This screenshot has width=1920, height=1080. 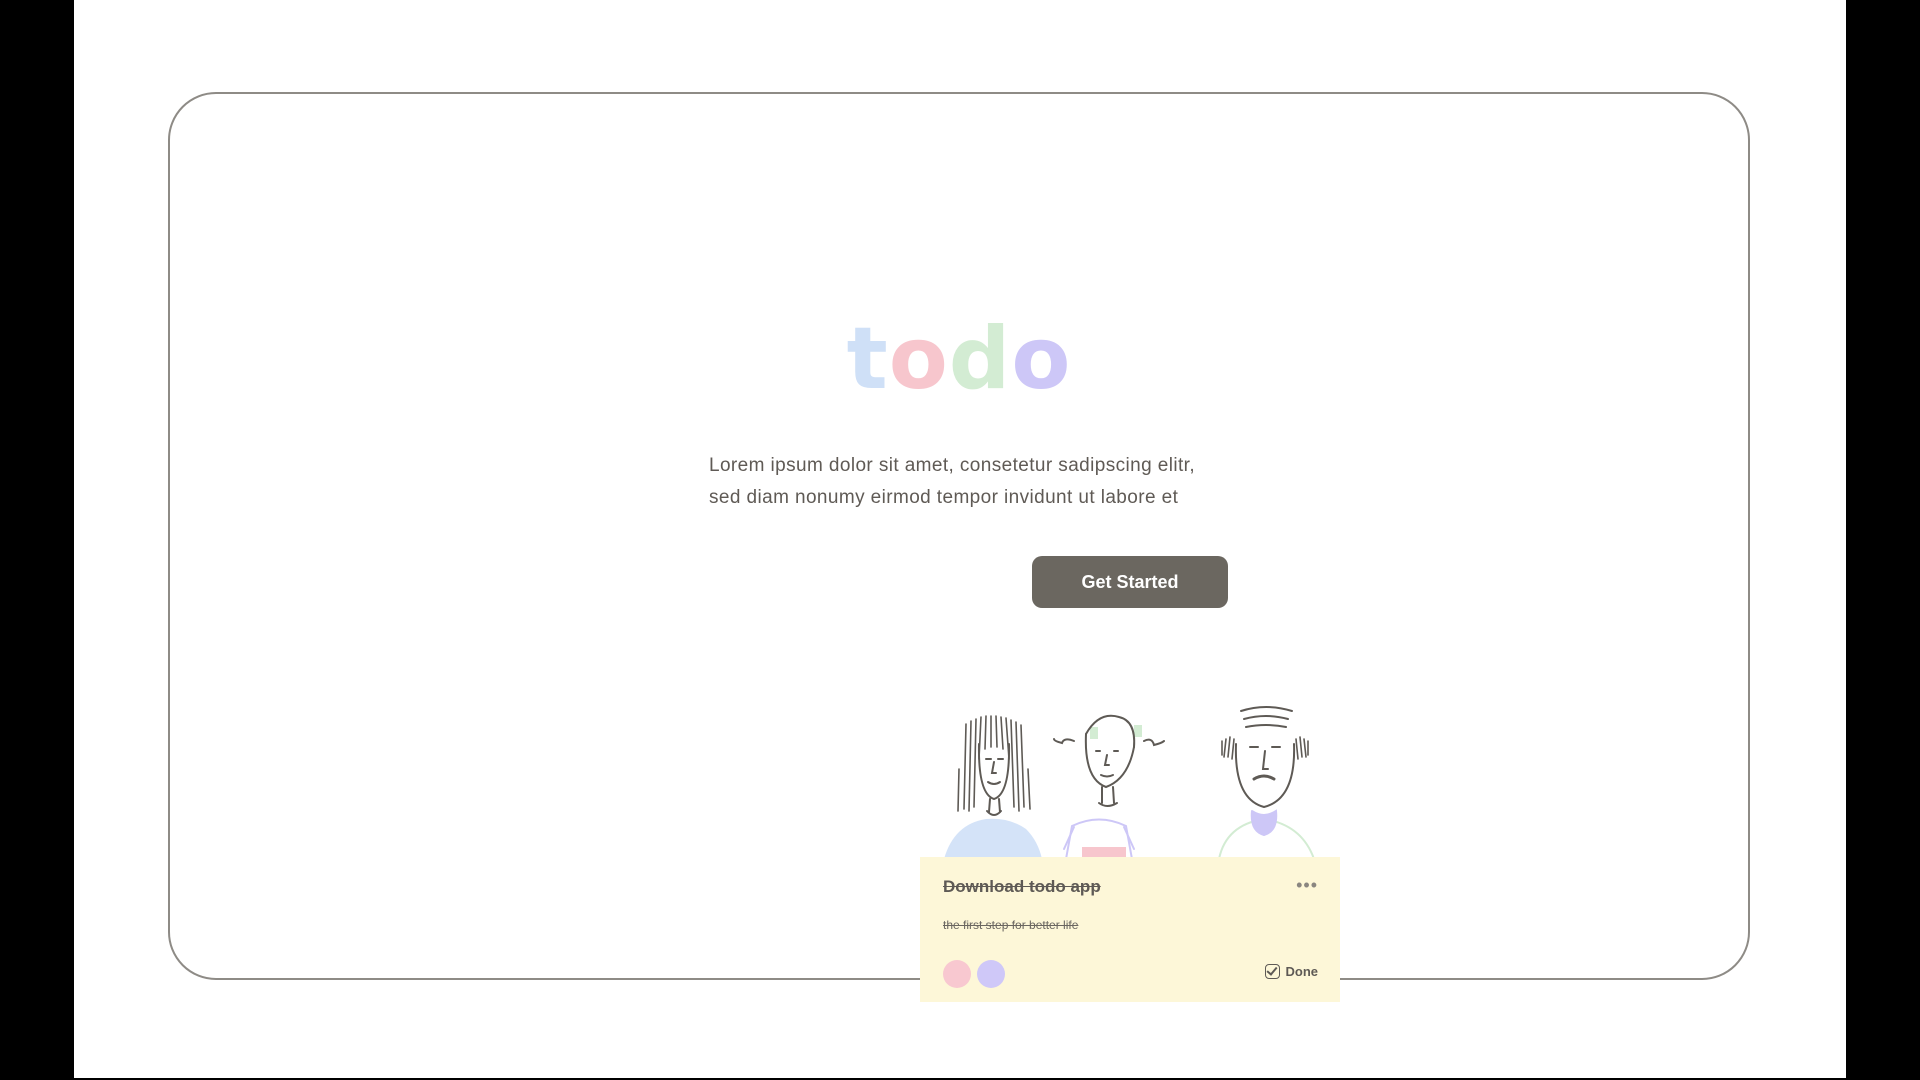 What do you see at coordinates (1022, 886) in the screenshot?
I see `todo-card-title: Download todo app` at bounding box center [1022, 886].